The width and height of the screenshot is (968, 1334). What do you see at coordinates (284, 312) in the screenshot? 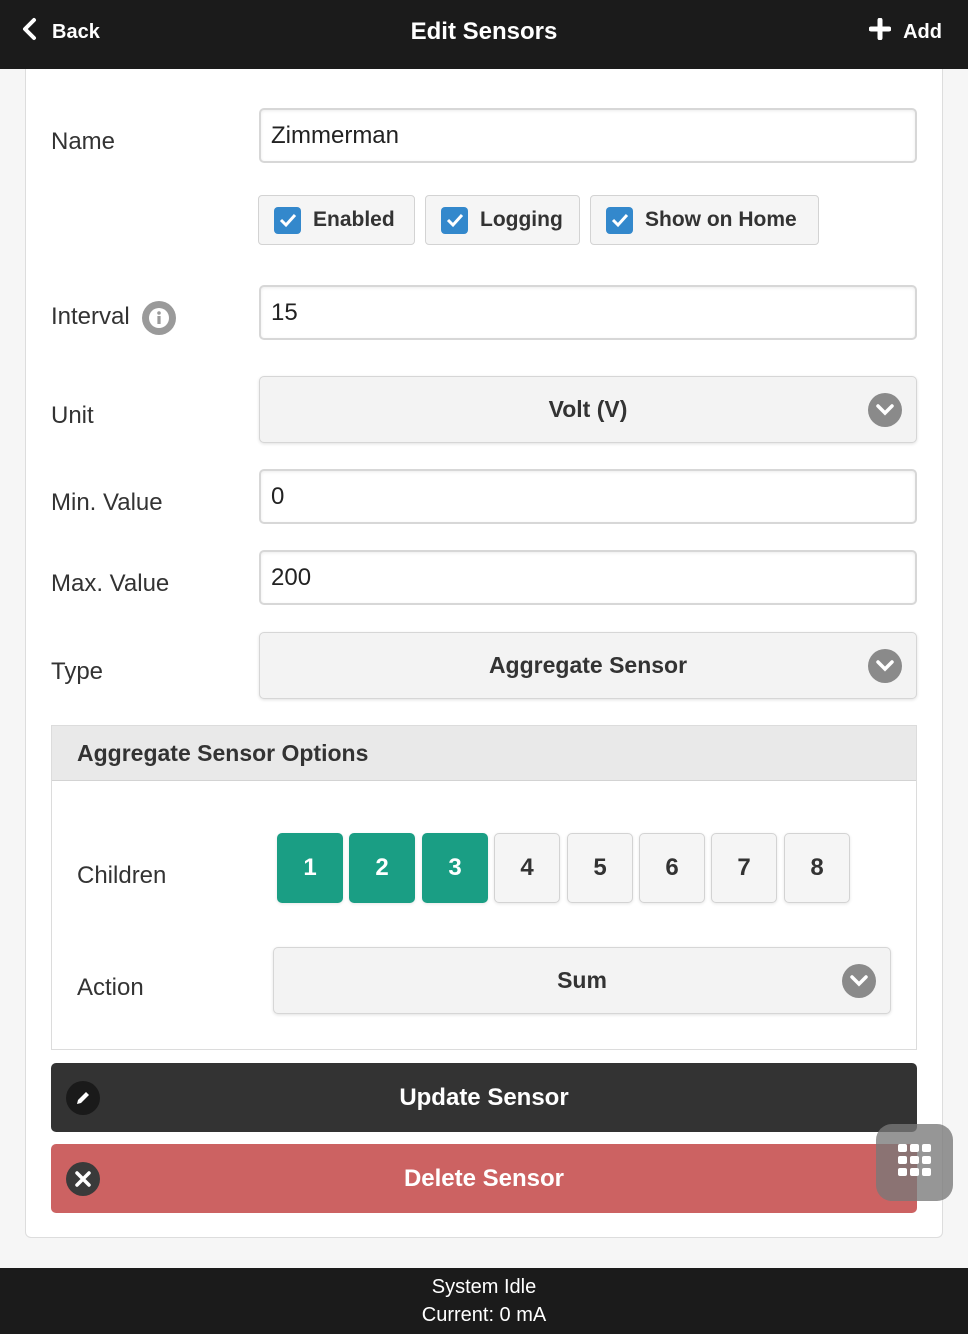
I see `interval-value: 15` at bounding box center [284, 312].